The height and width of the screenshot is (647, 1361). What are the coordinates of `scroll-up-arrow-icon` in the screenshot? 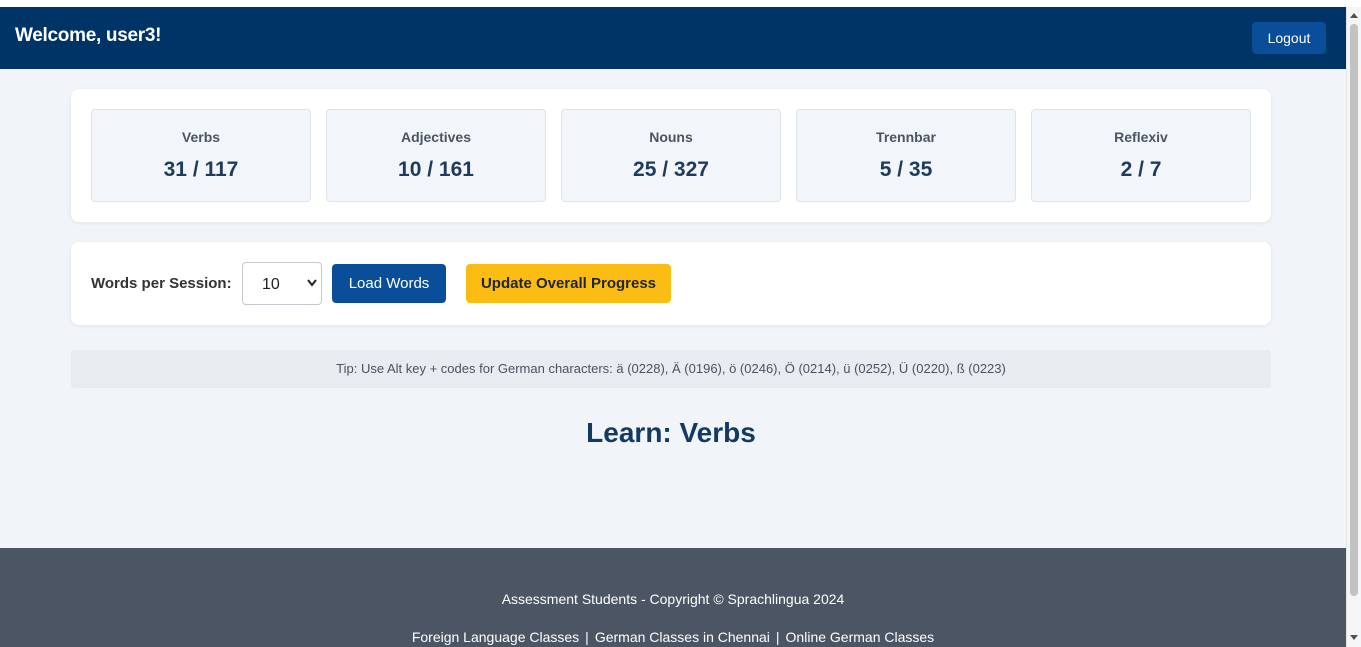 It's located at (1354, 15).